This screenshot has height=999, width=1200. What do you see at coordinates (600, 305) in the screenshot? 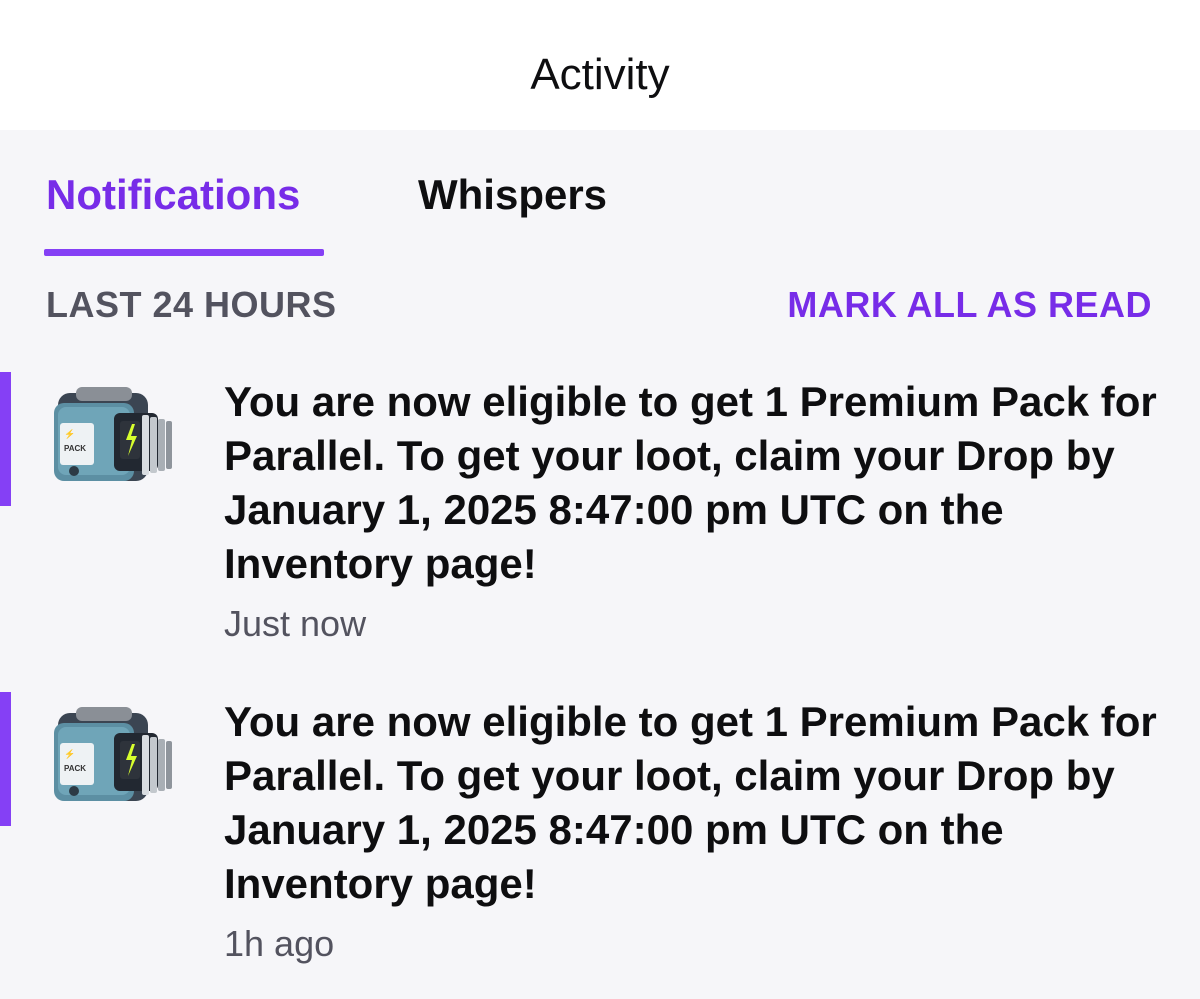
I see `section-header: LAST 24 HOURS MARK ALL AS READ` at bounding box center [600, 305].